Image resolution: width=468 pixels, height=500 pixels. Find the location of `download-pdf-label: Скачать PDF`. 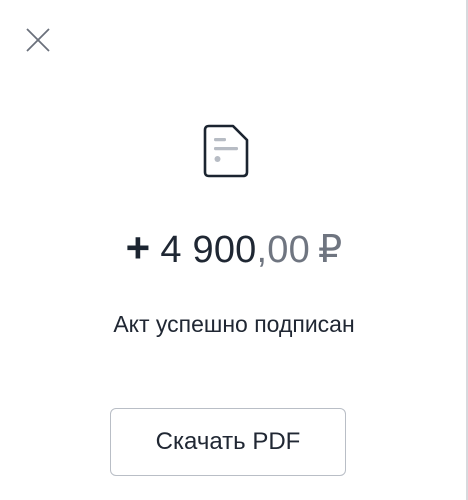

download-pdf-label: Скачать PDF is located at coordinates (228, 441).